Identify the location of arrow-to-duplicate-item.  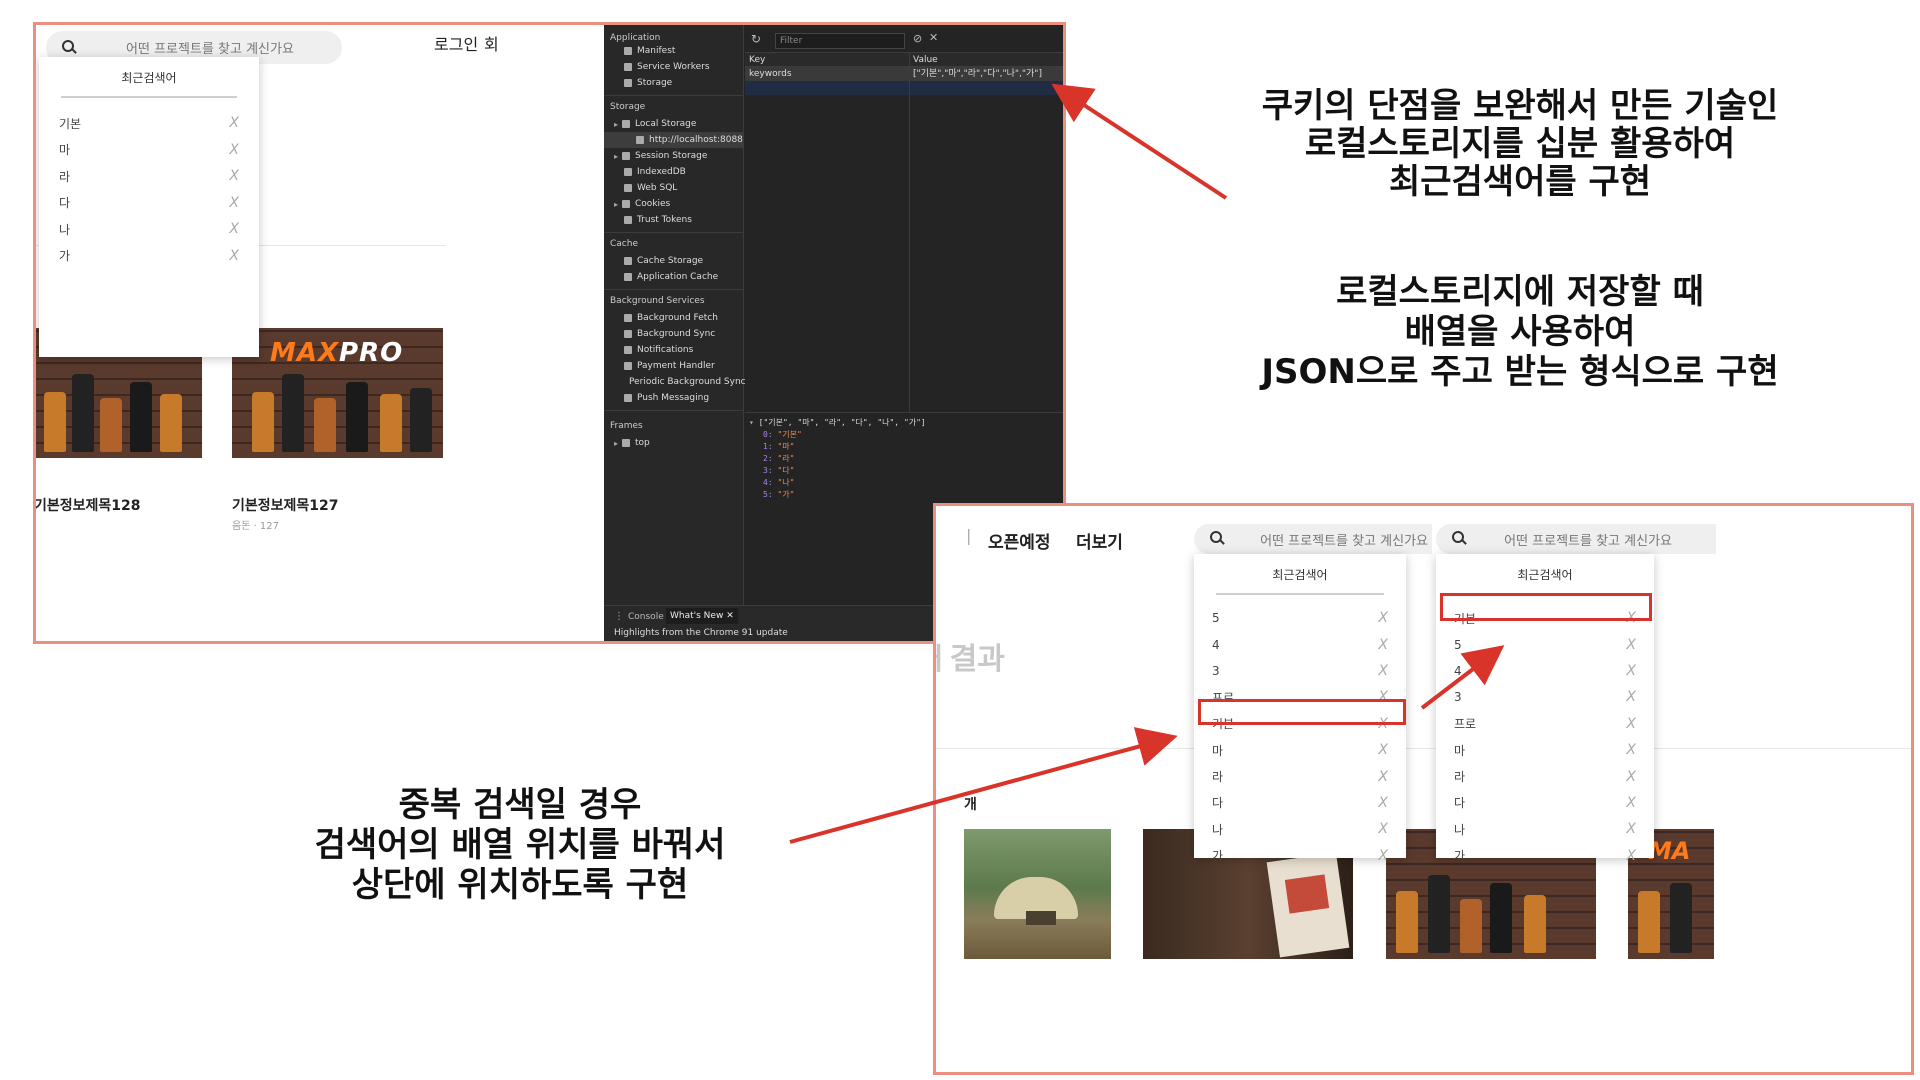
(983, 785).